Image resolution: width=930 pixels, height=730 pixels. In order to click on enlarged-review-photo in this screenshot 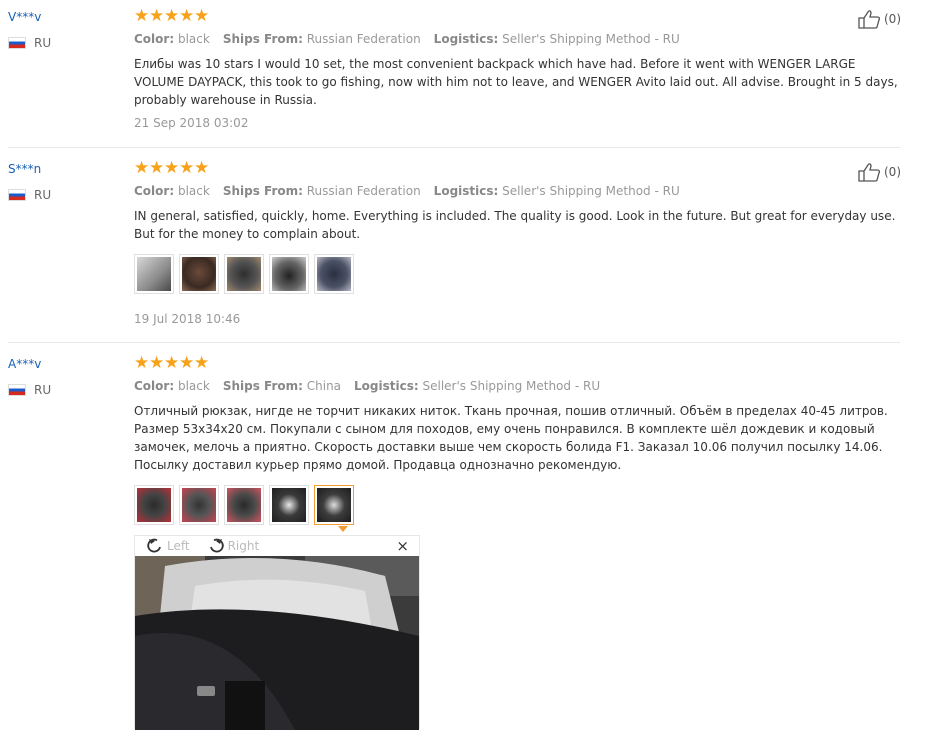, I will do `click(277, 643)`.